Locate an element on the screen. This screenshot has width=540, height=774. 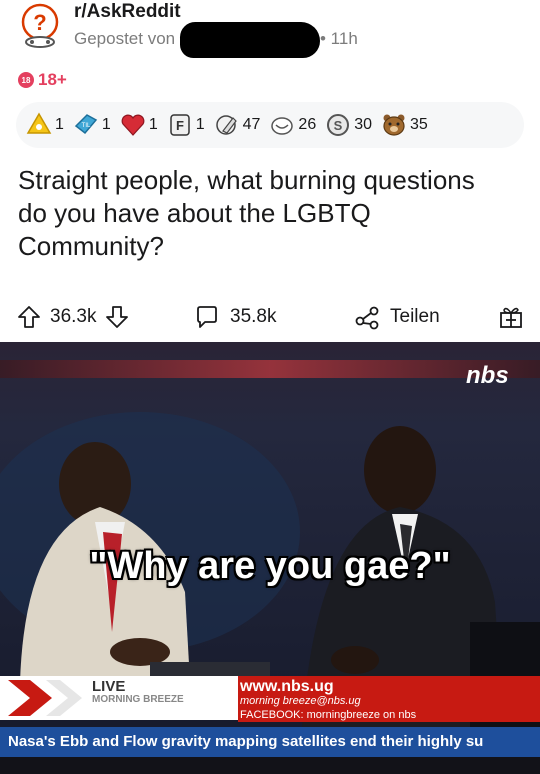
til-award-icon: TIL is located at coordinates (86, 124).